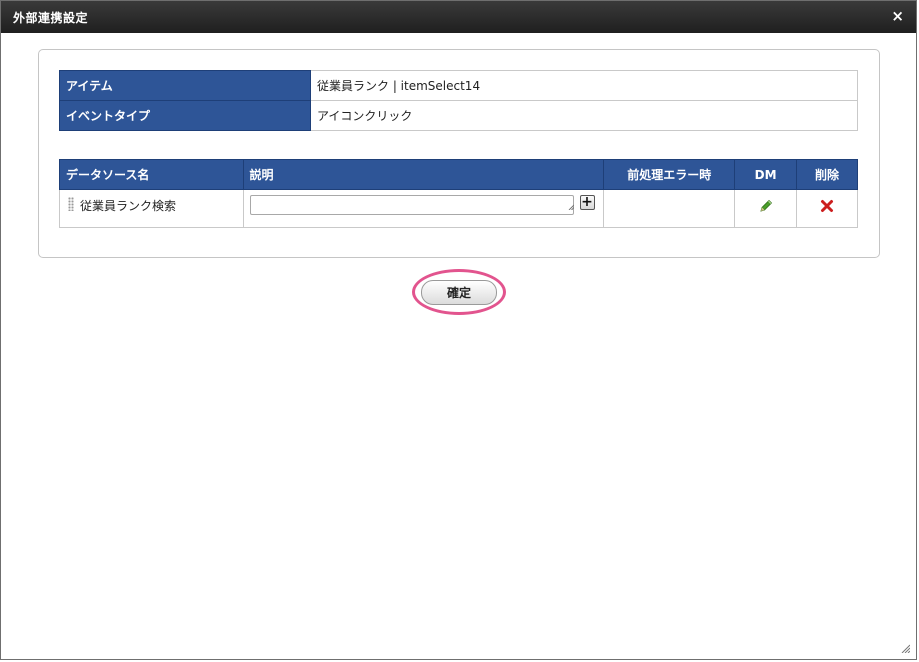  I want to click on datasource-table: データソース名 説明 前処理エラー時 DM 削除 従業員ランク検索 +, so click(458, 193).